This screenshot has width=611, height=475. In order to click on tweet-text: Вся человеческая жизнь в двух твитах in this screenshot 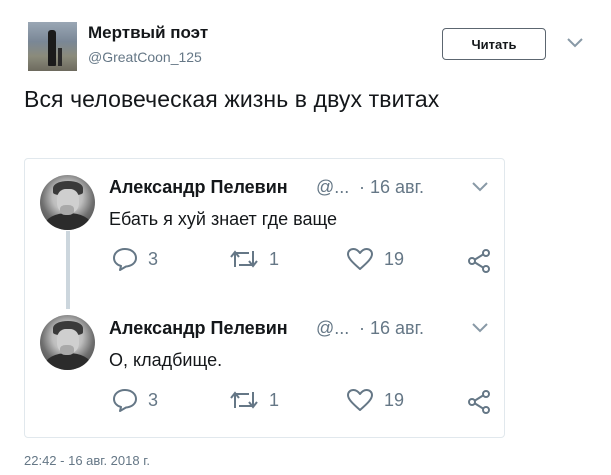, I will do `click(232, 99)`.